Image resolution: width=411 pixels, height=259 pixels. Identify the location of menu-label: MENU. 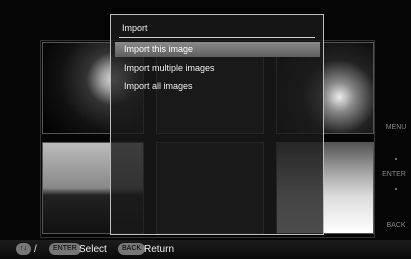
(396, 127).